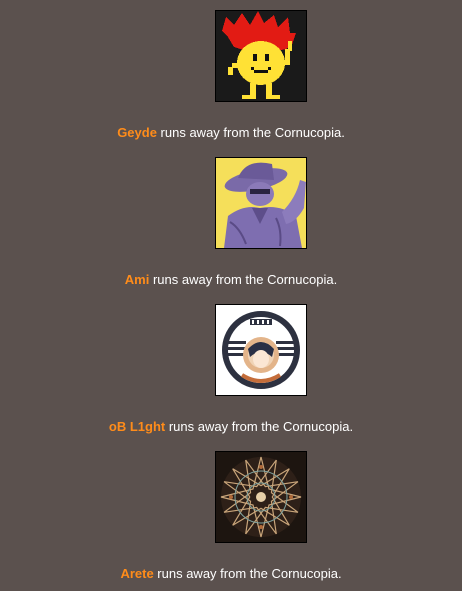 The height and width of the screenshot is (591, 462). I want to click on tribute-name: Geyde, so click(137, 132).